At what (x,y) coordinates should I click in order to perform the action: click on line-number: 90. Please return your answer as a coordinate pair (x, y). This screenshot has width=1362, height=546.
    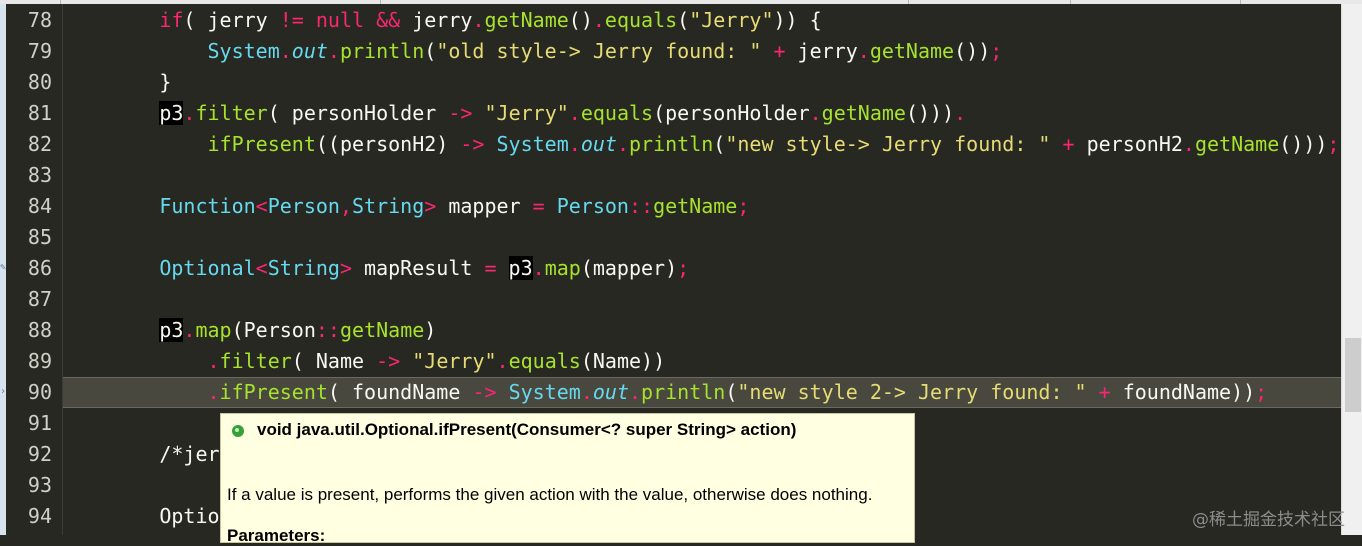
    Looking at the image, I should click on (40, 392).